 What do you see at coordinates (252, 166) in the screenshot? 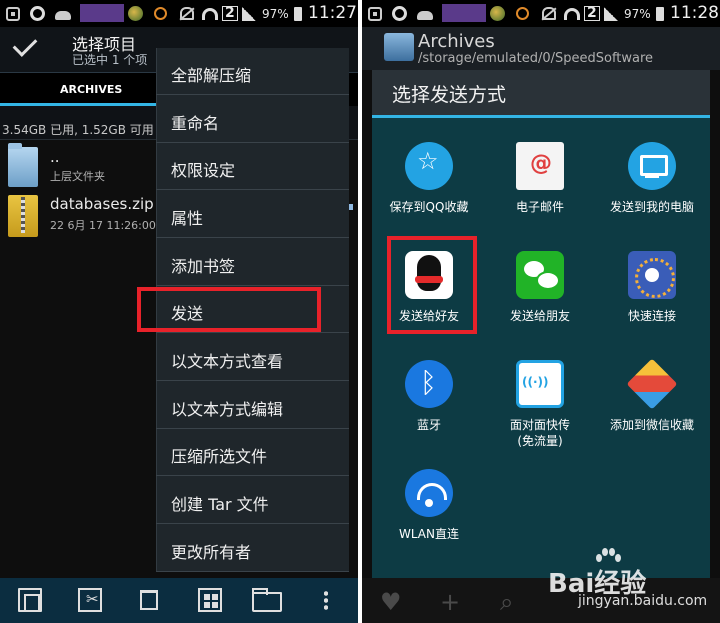
I see `menu-item-permissions: 权限设定` at bounding box center [252, 166].